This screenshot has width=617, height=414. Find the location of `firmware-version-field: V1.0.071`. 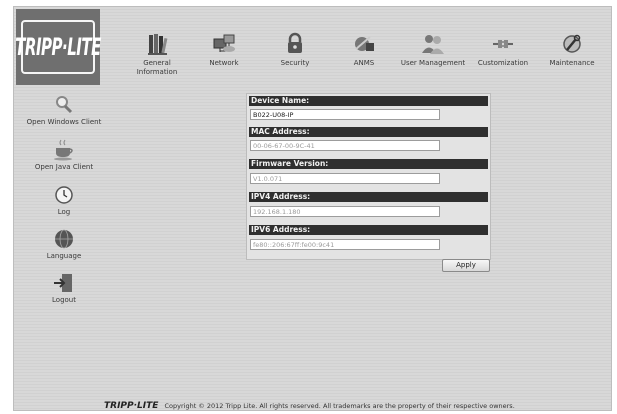

firmware-version-field: V1.0.071 is located at coordinates (345, 178).